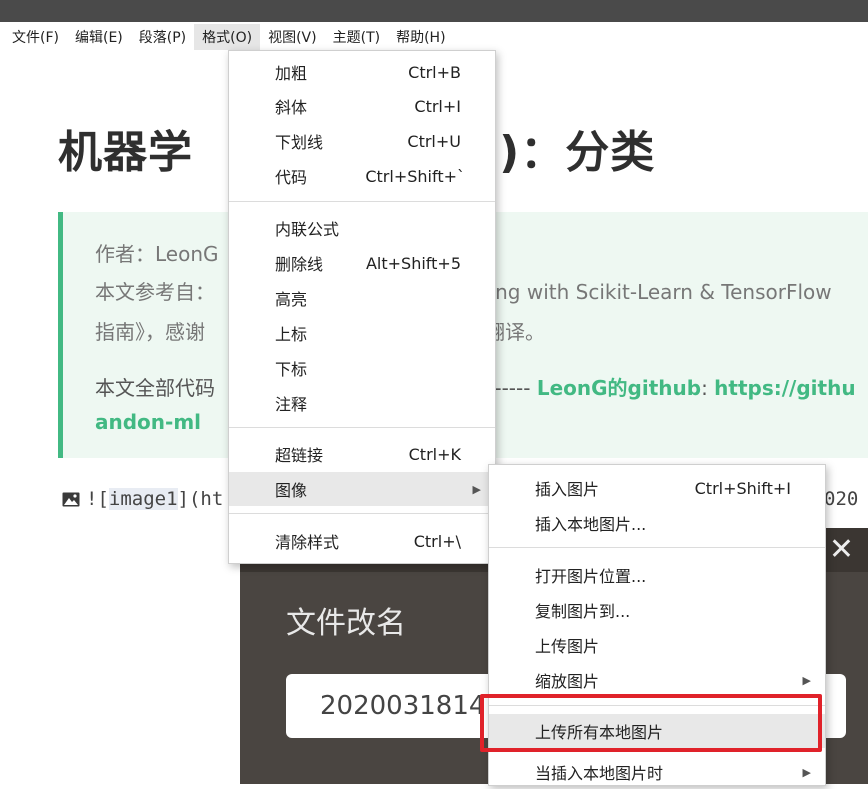 This screenshot has height=789, width=868. What do you see at coordinates (356, 37) in the screenshot?
I see `menu-theme: 主题(T)` at bounding box center [356, 37].